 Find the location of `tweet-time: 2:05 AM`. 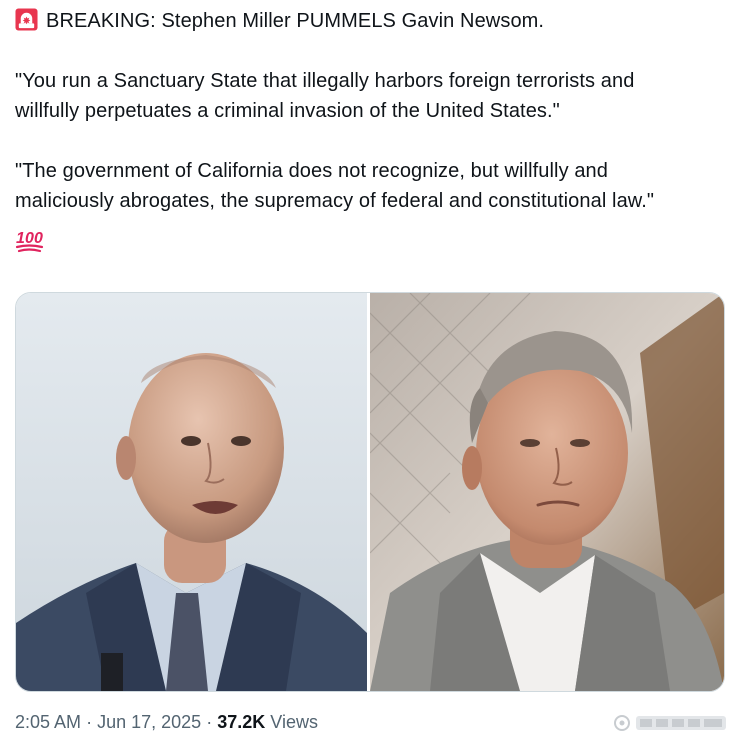

tweet-time: 2:05 AM is located at coordinates (48, 722).